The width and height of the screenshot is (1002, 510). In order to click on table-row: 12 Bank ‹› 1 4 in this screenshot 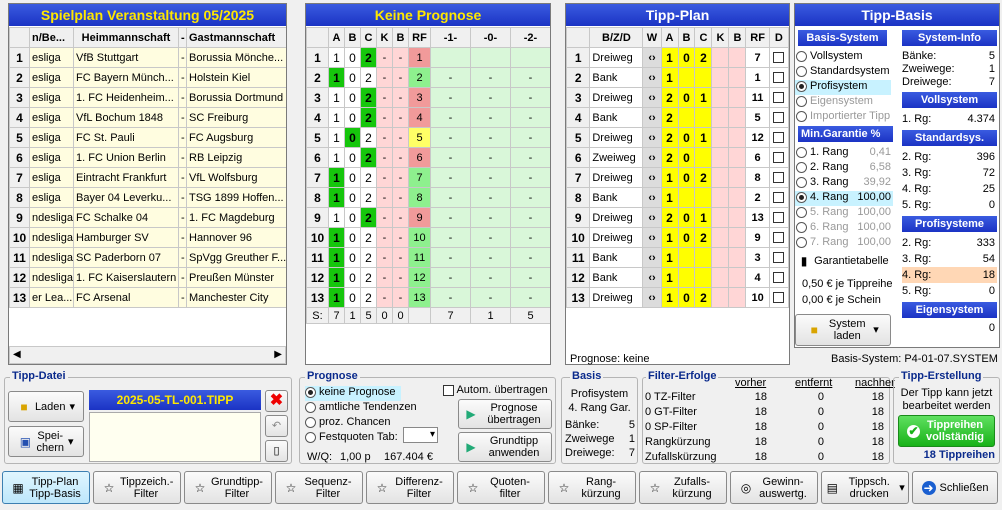, I will do `click(677, 277)`.